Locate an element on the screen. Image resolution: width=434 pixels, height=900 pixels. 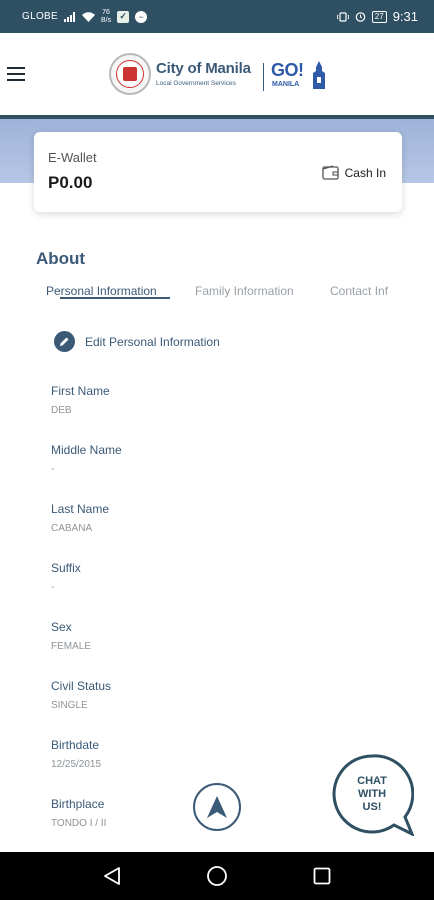
vibrate-icon is located at coordinates (342, 16).